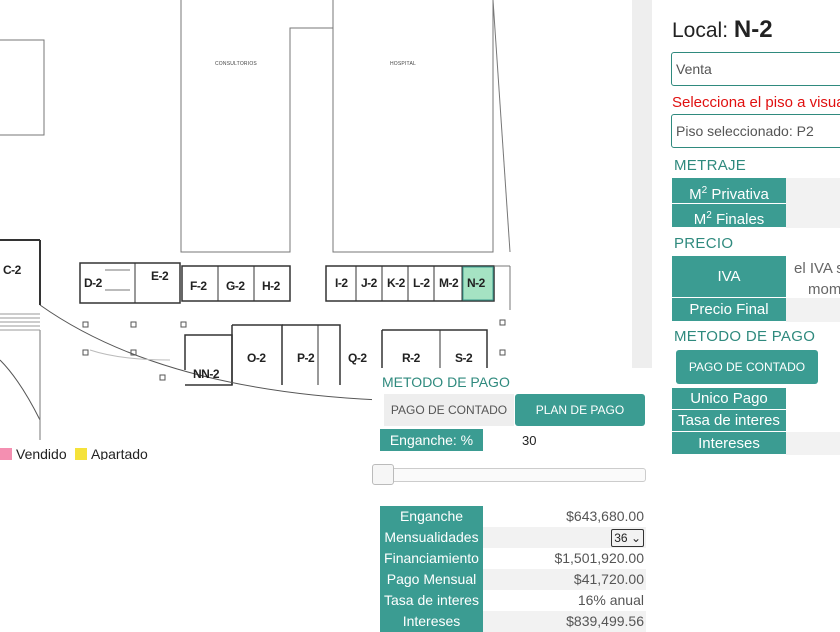  I want to click on mensualidades-select: 36 ⌄, so click(627, 538).